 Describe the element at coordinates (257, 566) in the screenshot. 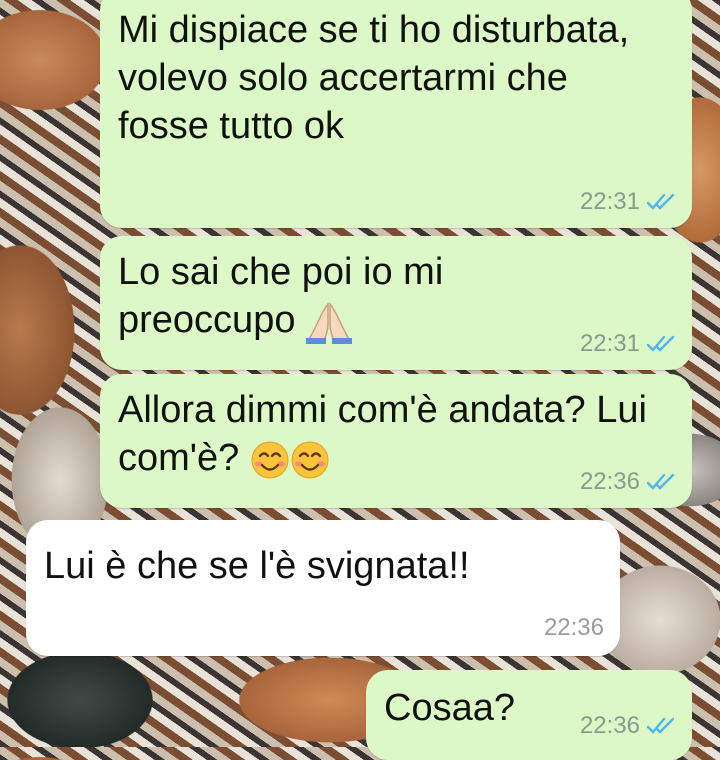

I see `message-text: Lui è che se l'è svignata!!` at that location.